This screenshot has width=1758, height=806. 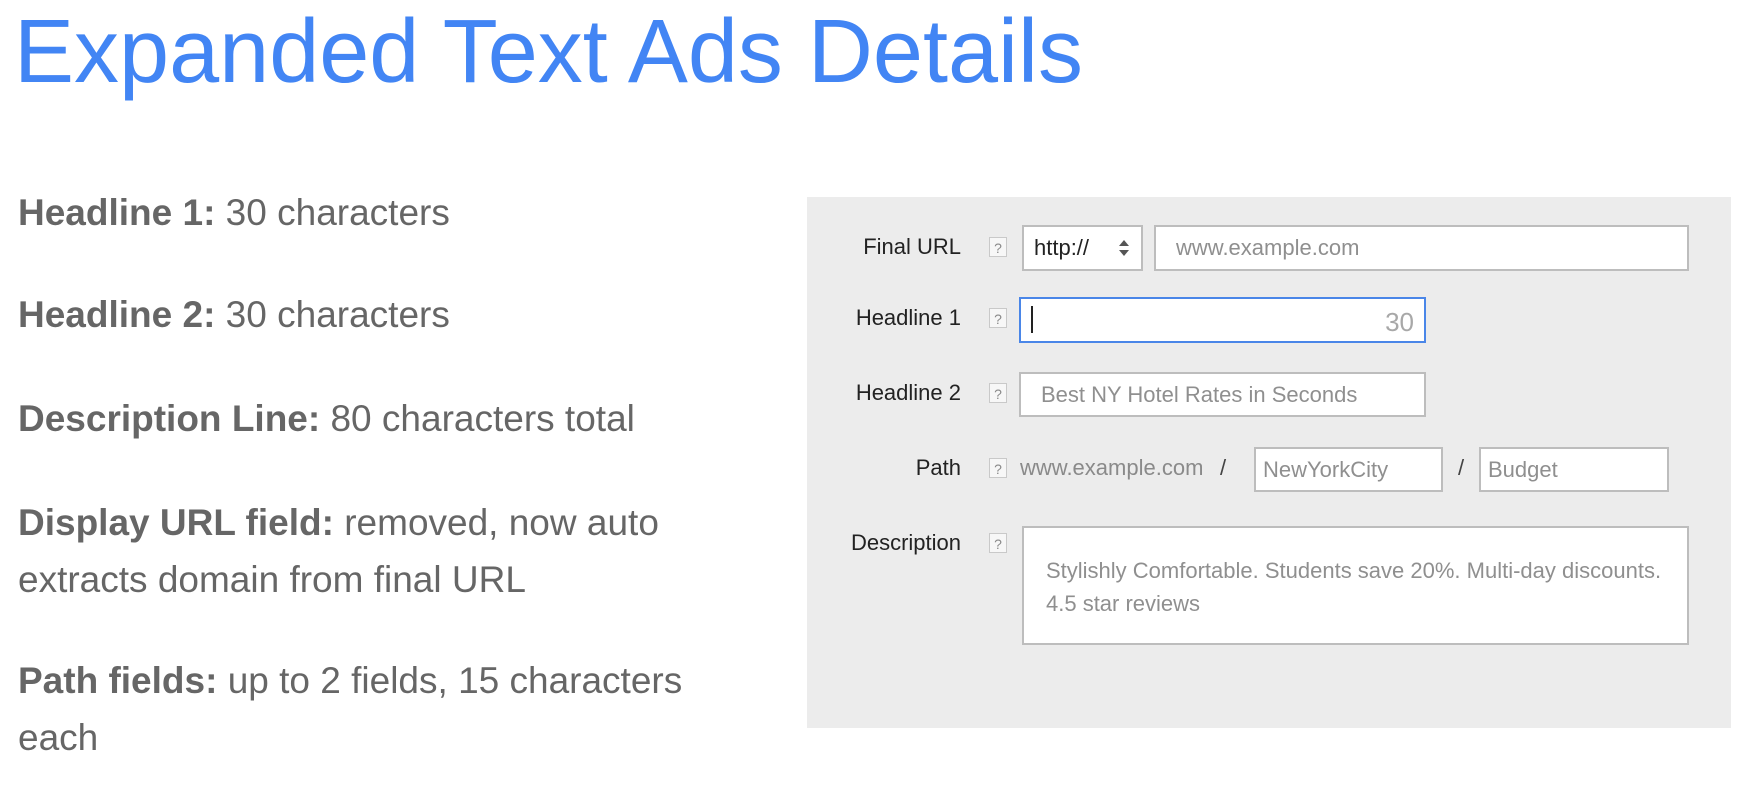 I want to click on bullet-headline-1: Headline 1: 30 characters, so click(x=368, y=212).